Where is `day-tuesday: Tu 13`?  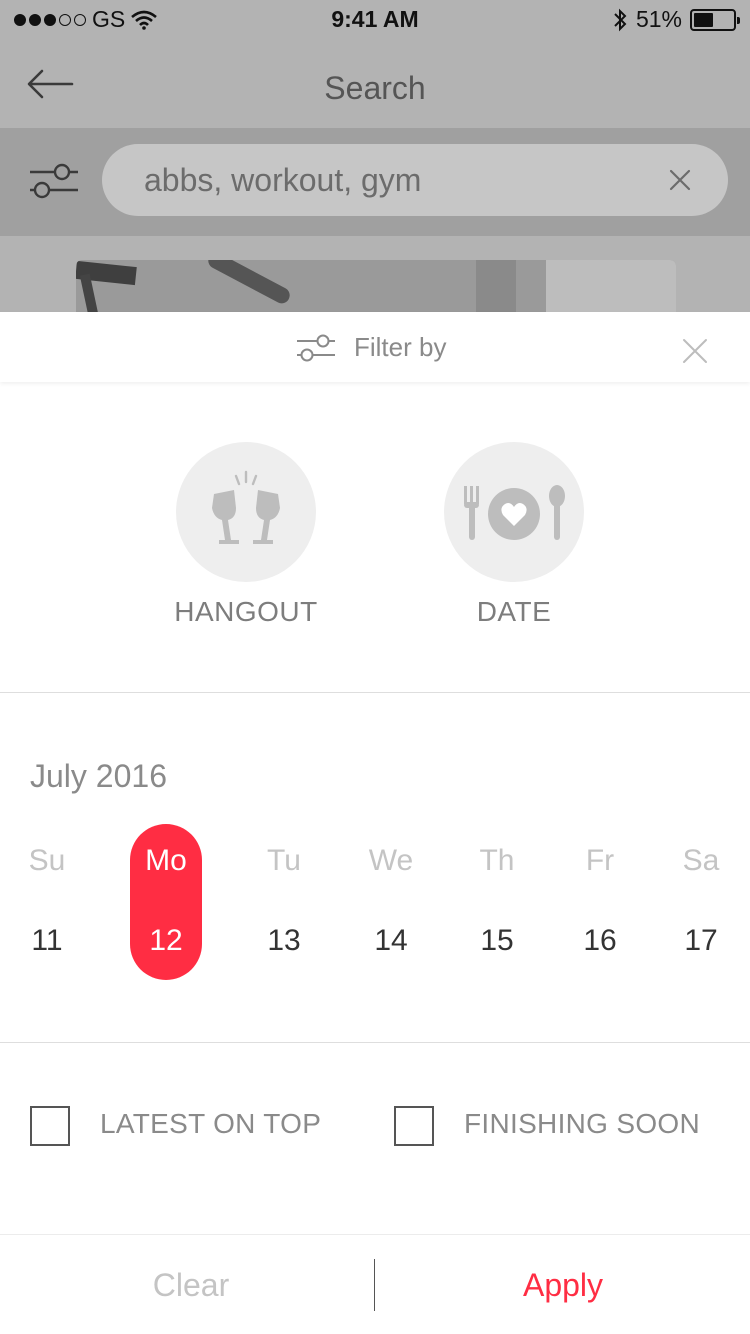 day-tuesday: Tu 13 is located at coordinates (284, 902).